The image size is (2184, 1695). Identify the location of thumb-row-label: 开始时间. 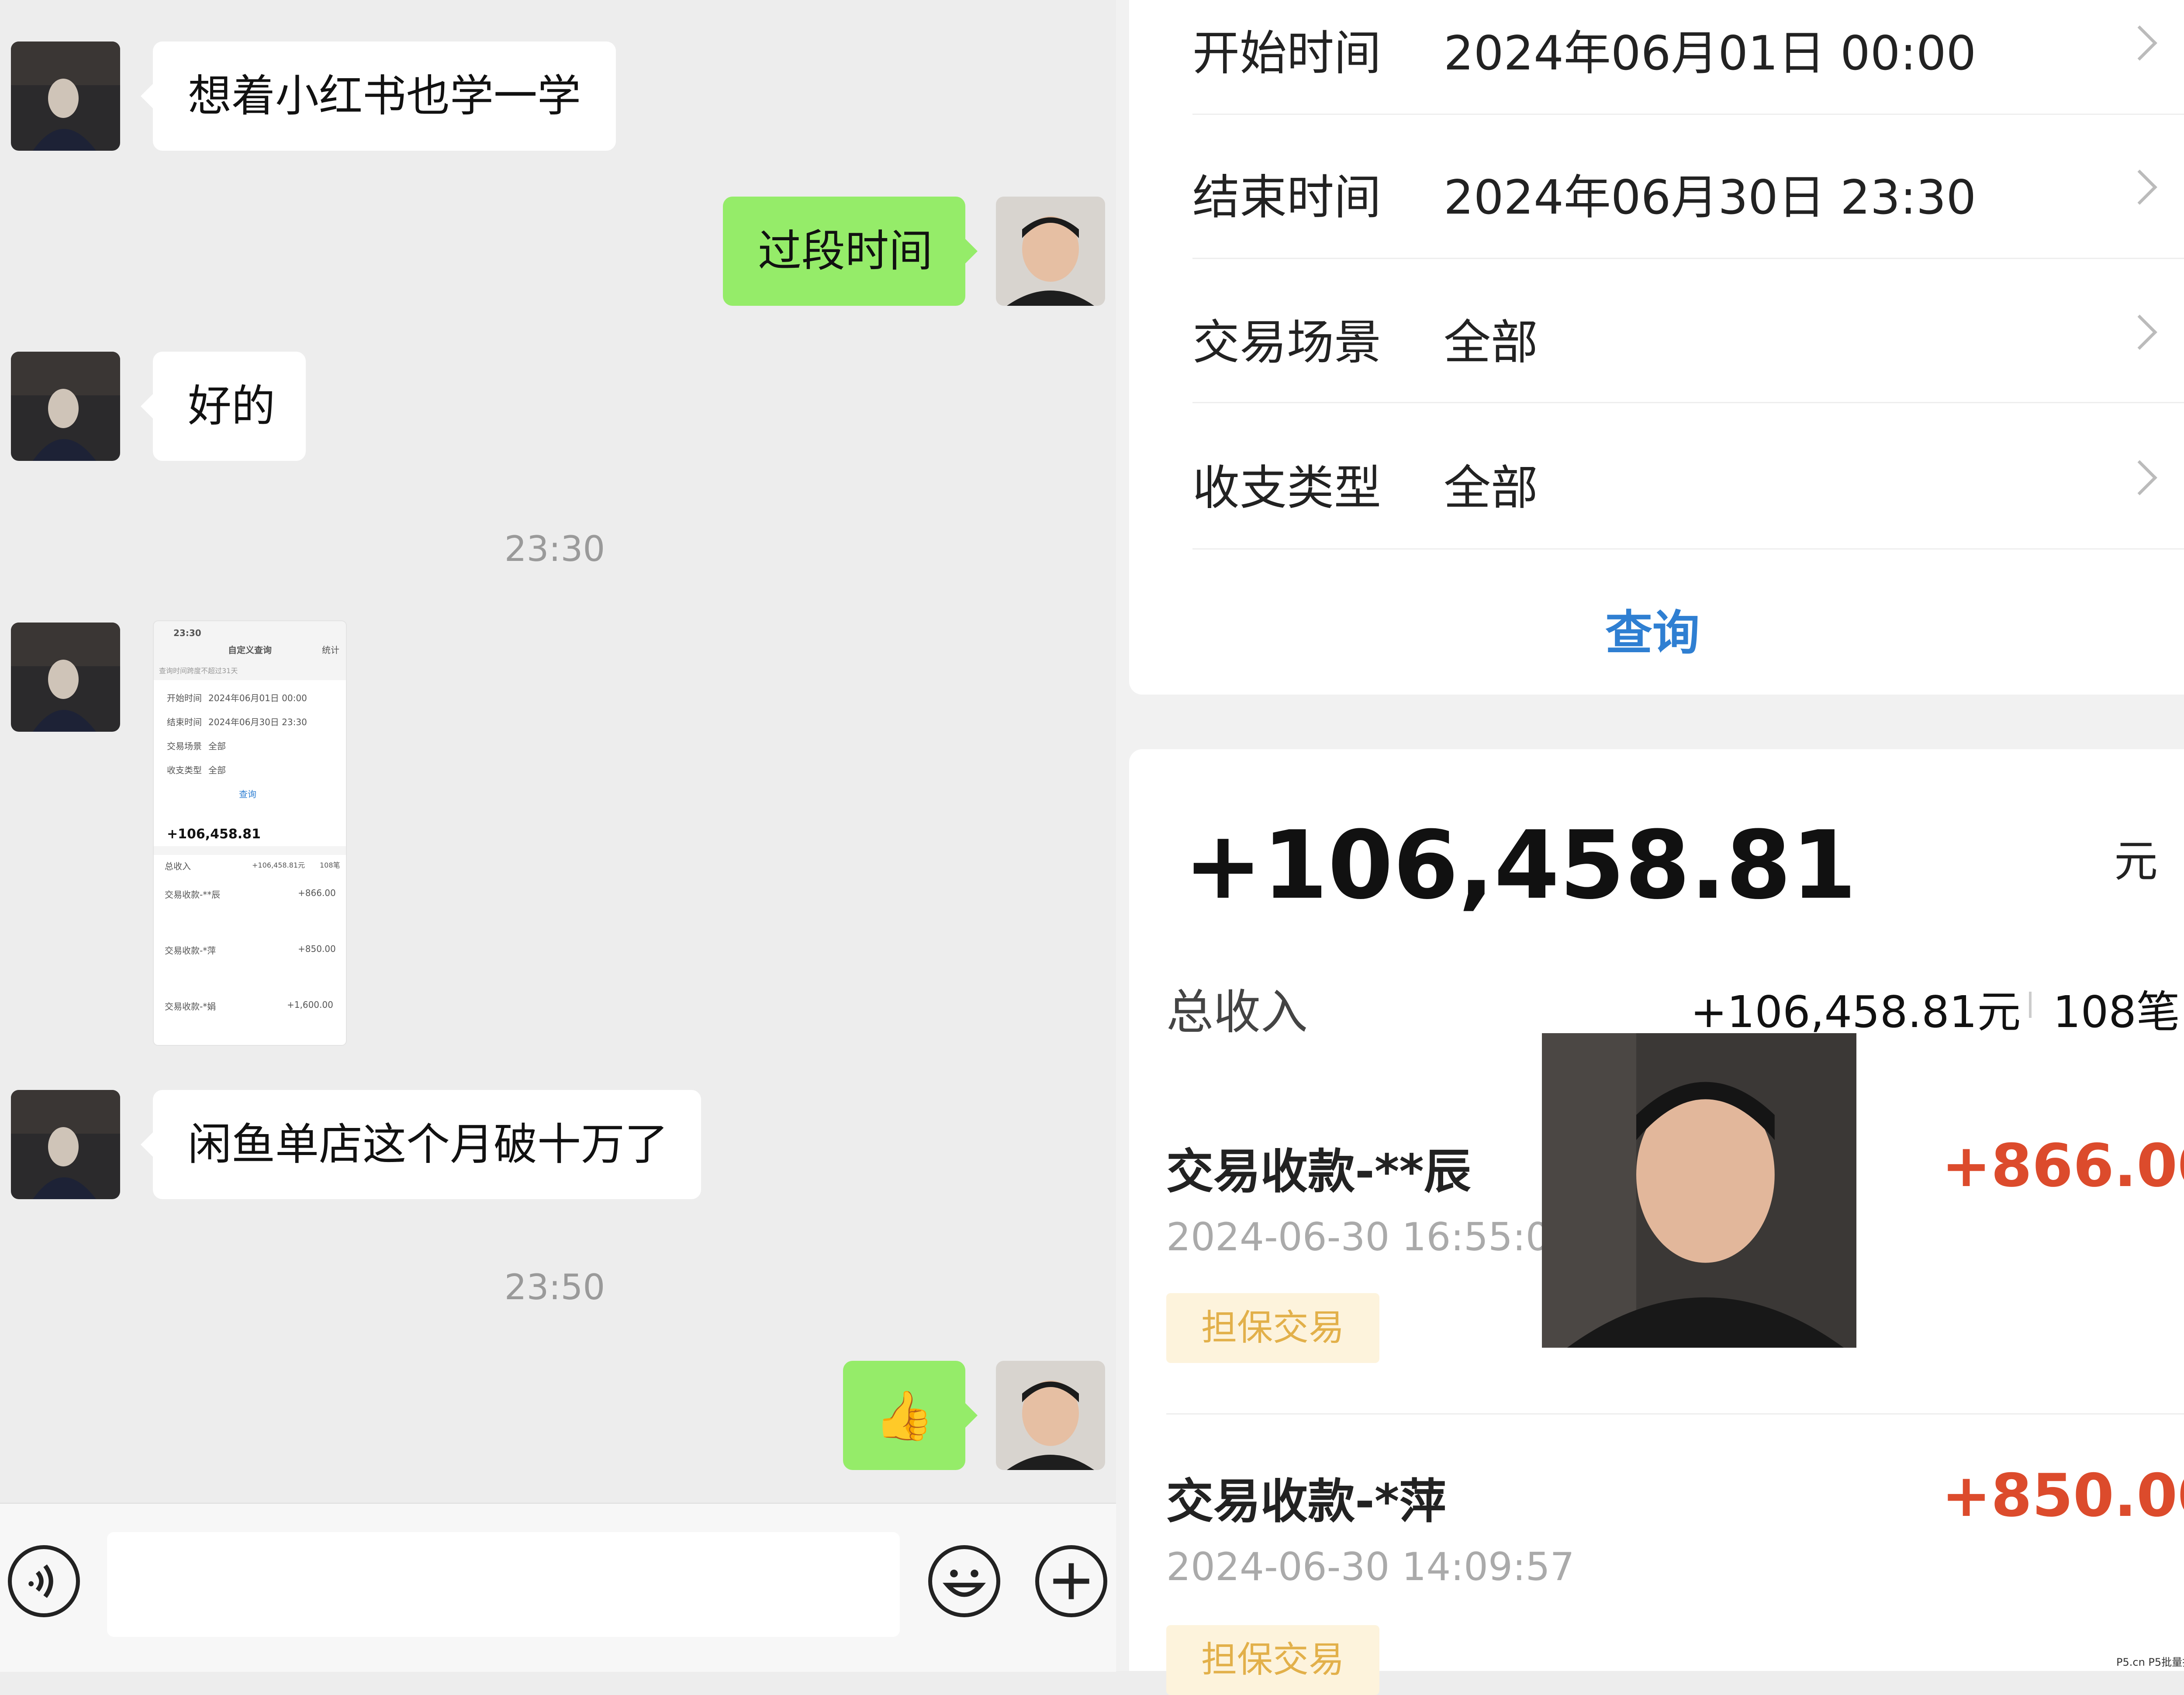
(184, 698).